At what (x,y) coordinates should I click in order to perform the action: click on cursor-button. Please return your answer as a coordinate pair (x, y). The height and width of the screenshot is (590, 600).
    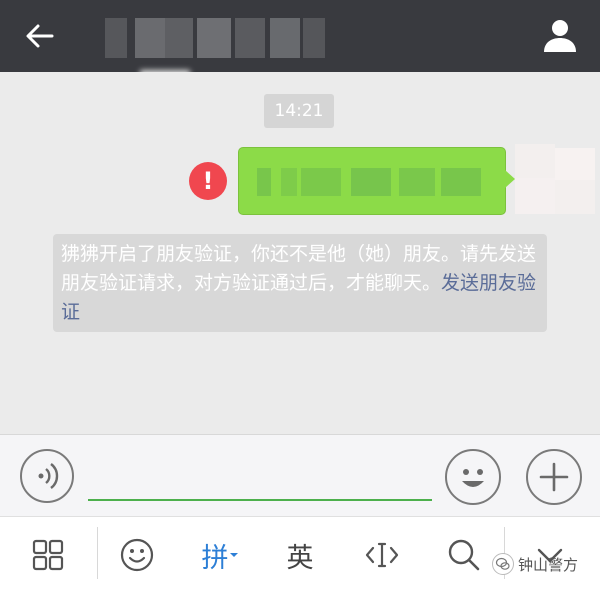
    Looking at the image, I should click on (382, 555).